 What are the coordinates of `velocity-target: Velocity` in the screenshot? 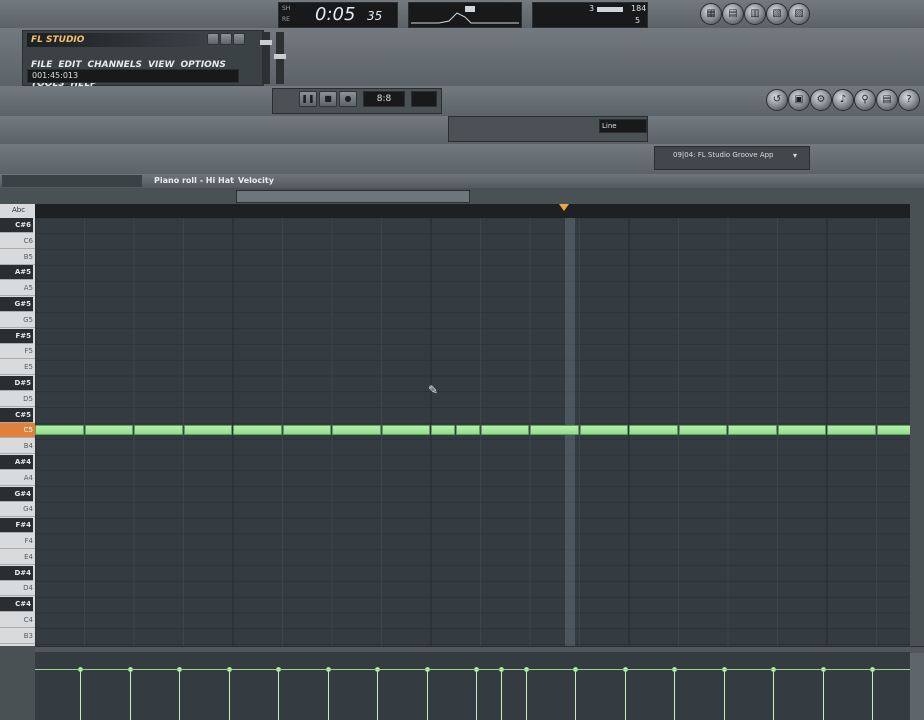 It's located at (256, 180).